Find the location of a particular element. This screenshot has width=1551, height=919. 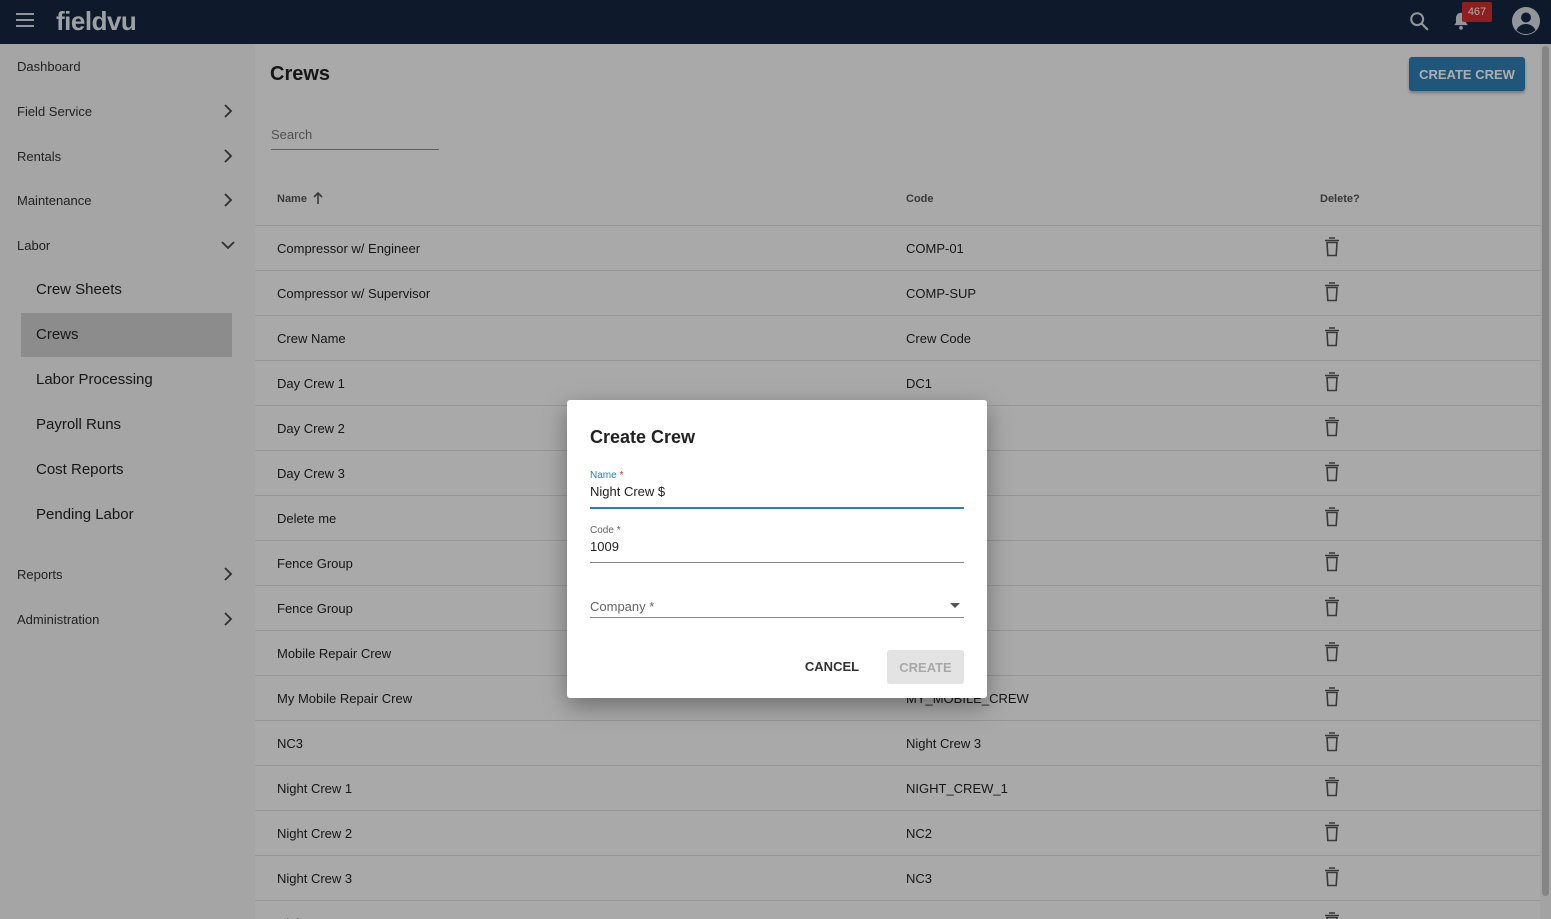

code-field: Code * is located at coordinates (777, 545).